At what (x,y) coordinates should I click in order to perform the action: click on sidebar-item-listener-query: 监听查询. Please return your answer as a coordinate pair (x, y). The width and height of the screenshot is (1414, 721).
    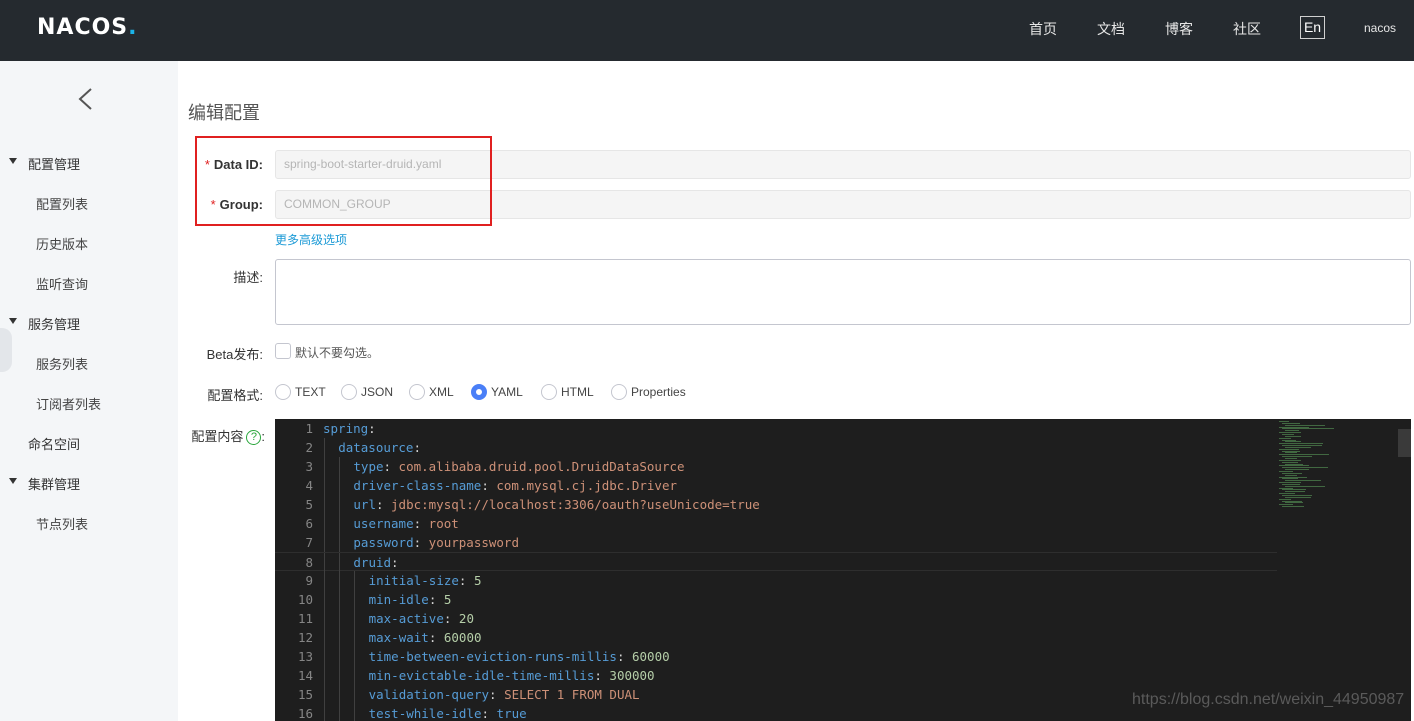
    Looking at the image, I should click on (62, 283).